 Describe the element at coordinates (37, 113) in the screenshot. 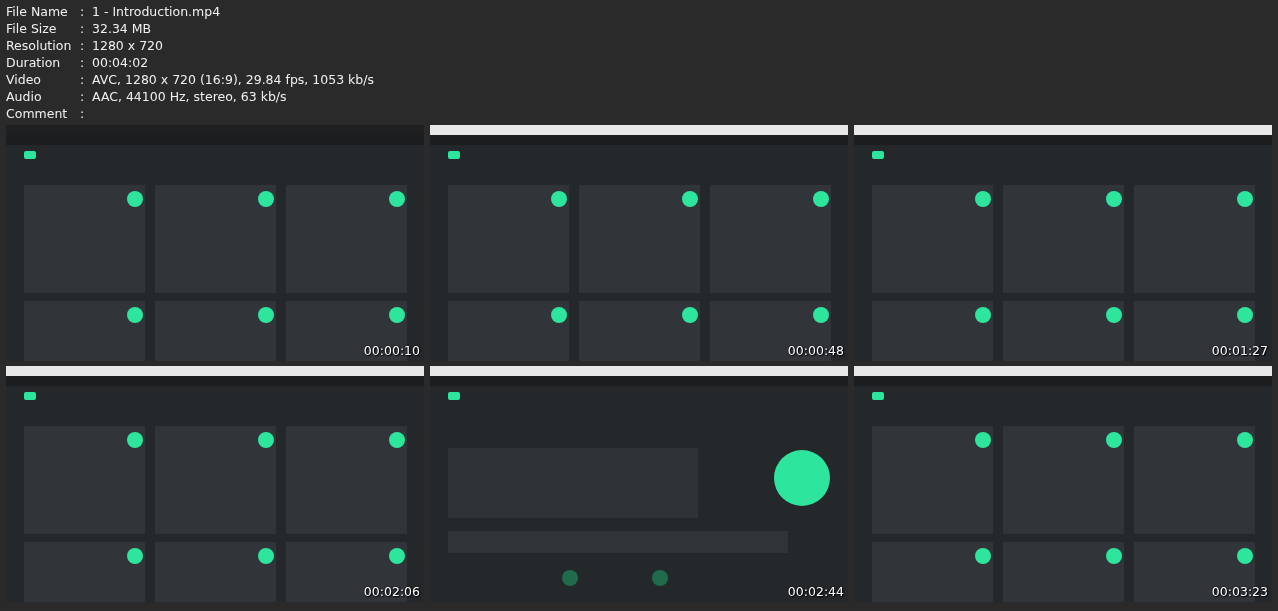

I see `info-label: Comment` at that location.